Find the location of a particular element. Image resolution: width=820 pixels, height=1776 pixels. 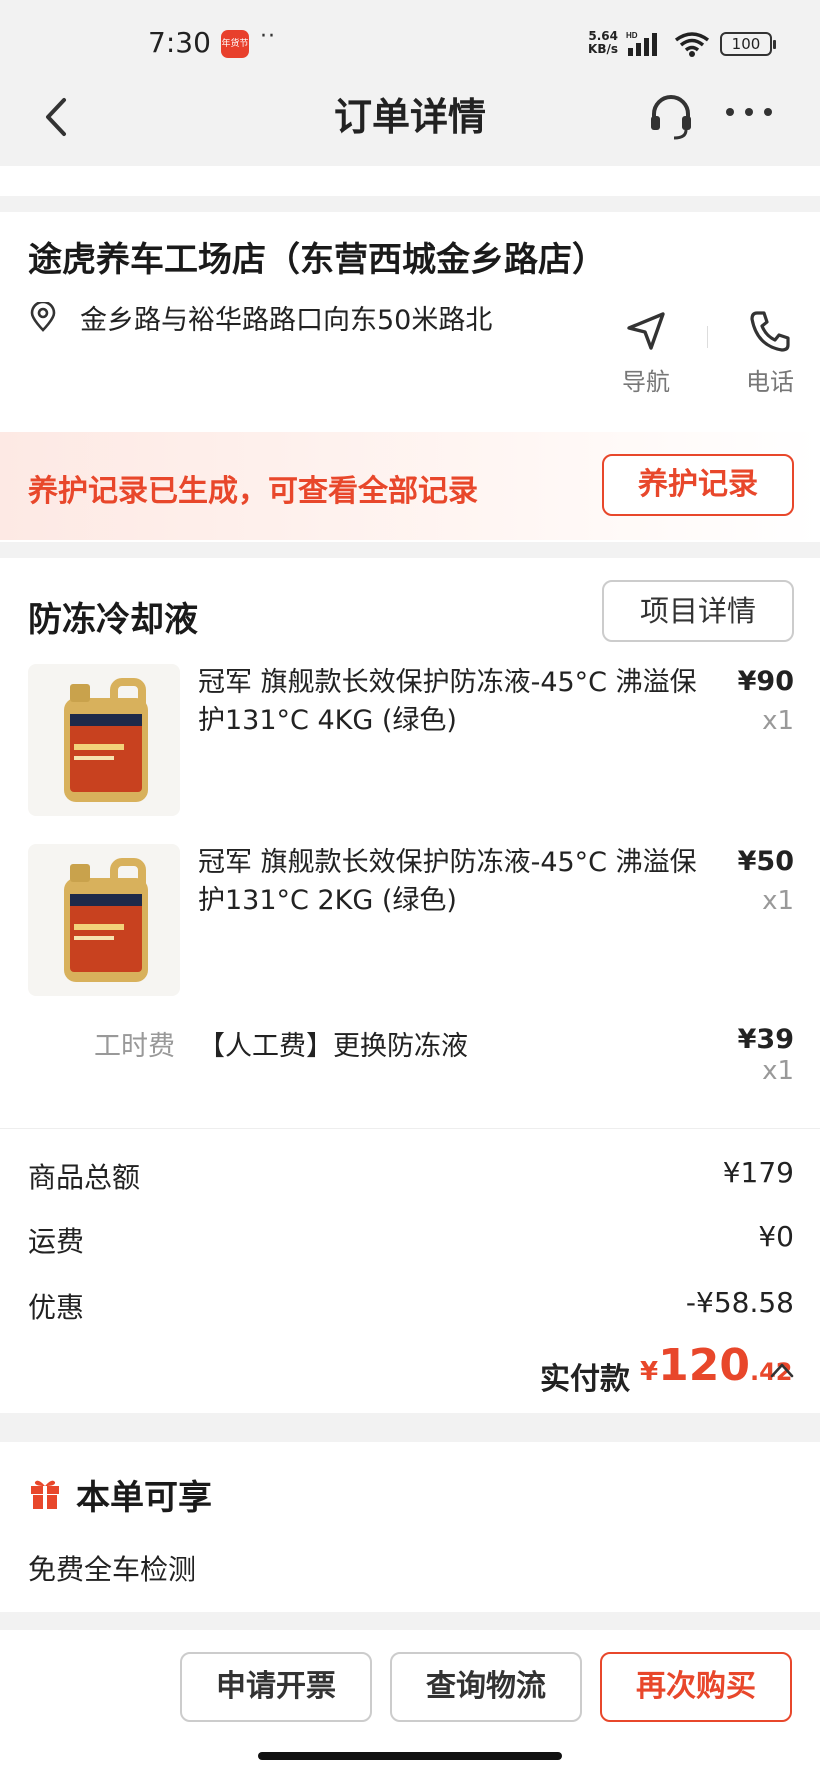

notice-text: 养护记录已生成，可查看全部记录 is located at coordinates (253, 491).